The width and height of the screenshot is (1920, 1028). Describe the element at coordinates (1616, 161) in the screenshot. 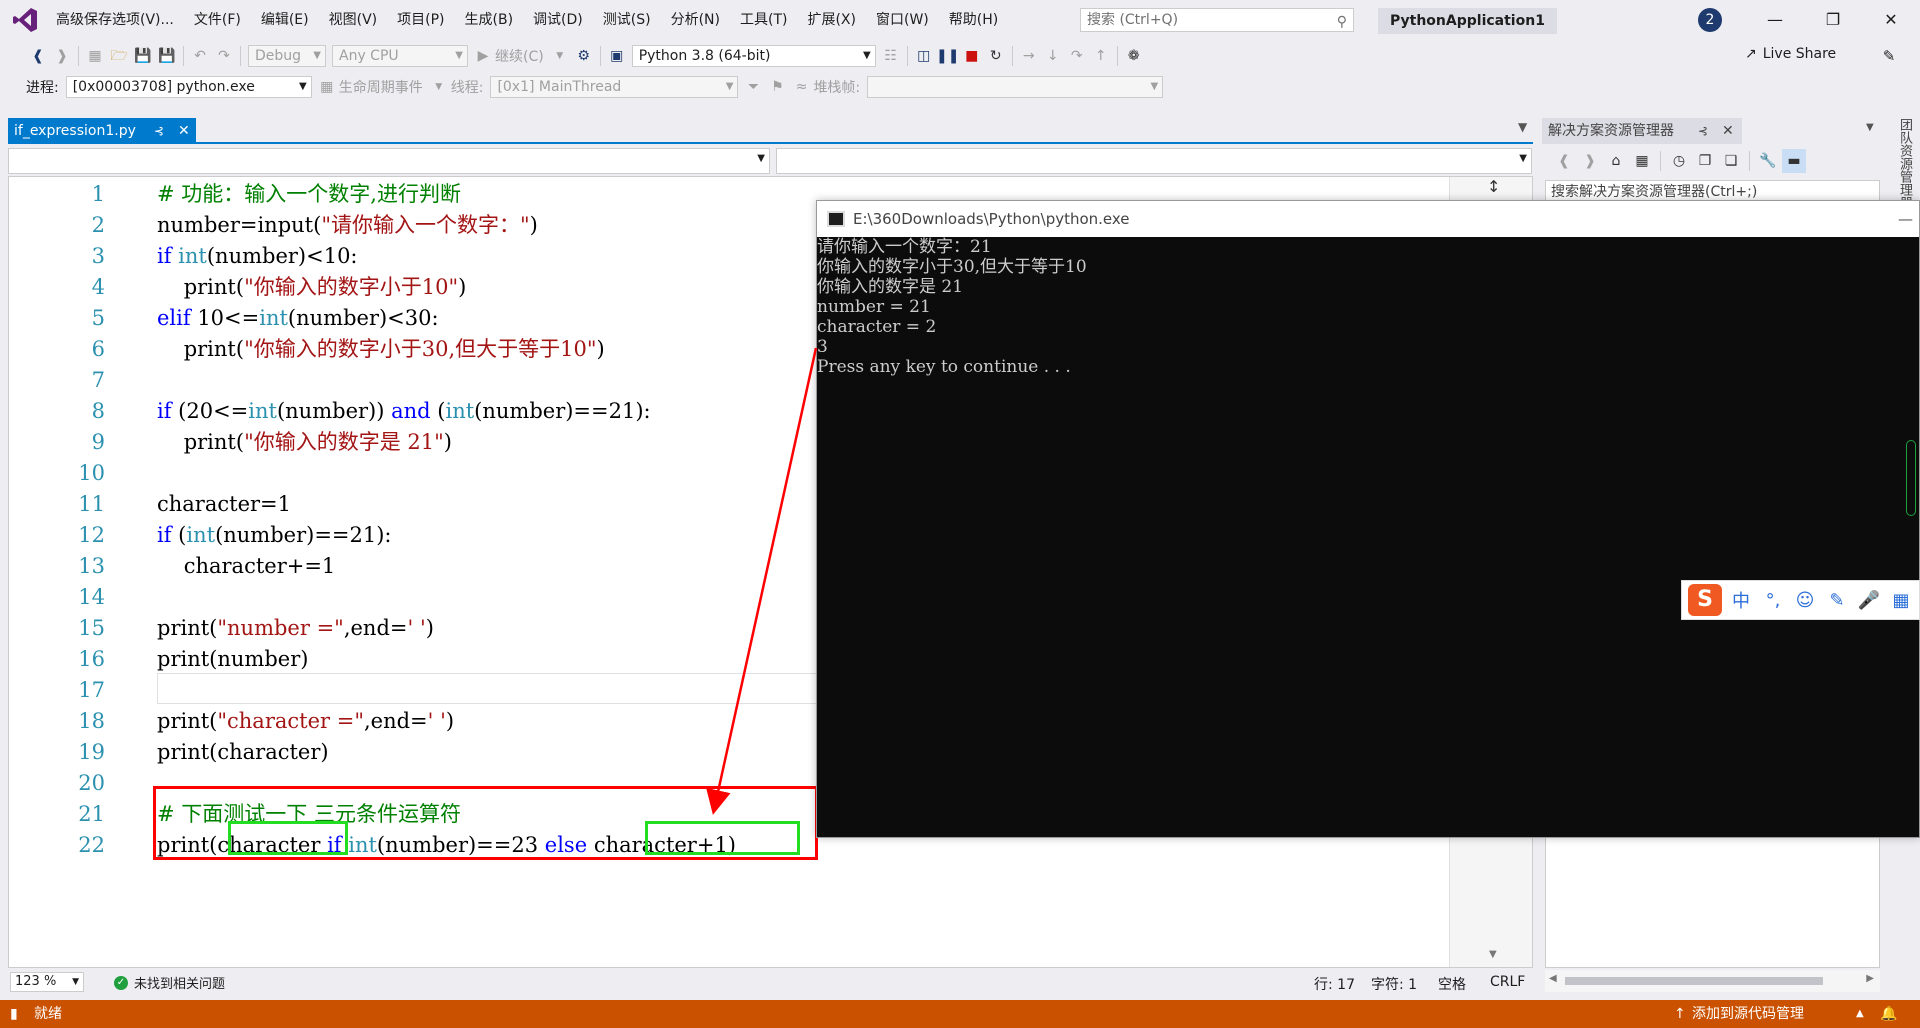

I see `home-icon: ⌂` at that location.